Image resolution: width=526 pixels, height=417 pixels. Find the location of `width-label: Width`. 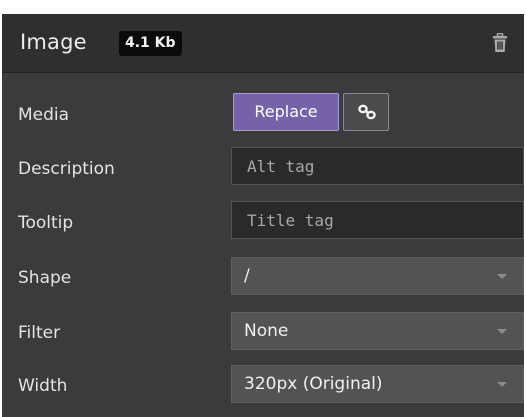

width-label: Width is located at coordinates (43, 386).